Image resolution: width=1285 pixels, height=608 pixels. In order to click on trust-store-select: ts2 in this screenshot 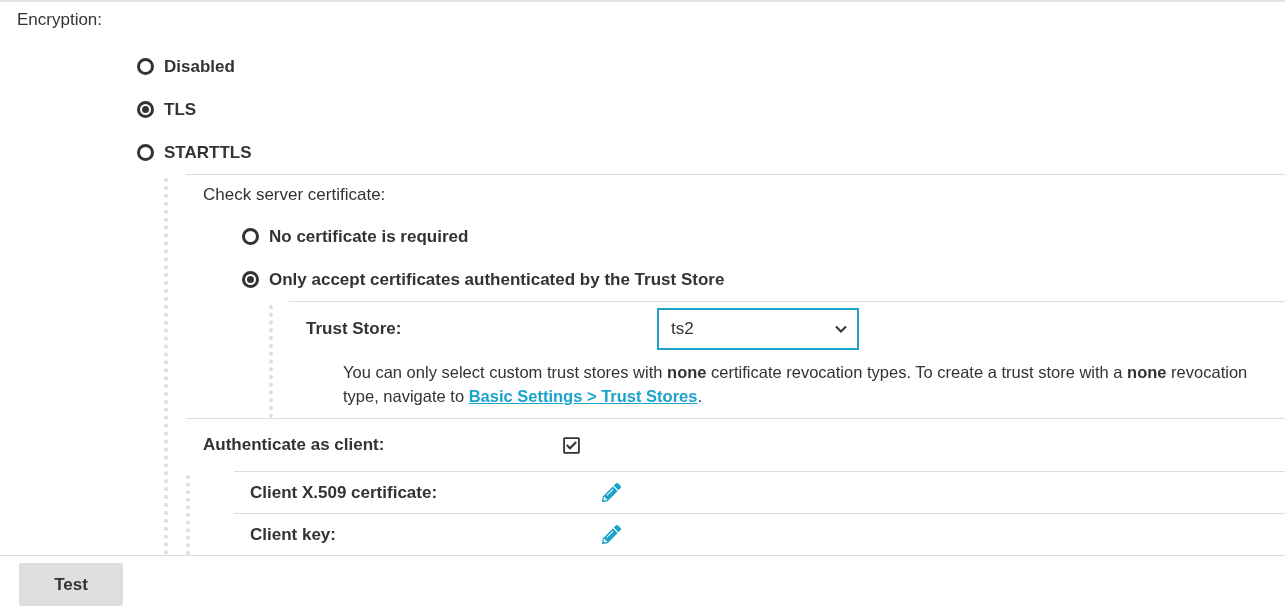, I will do `click(758, 329)`.